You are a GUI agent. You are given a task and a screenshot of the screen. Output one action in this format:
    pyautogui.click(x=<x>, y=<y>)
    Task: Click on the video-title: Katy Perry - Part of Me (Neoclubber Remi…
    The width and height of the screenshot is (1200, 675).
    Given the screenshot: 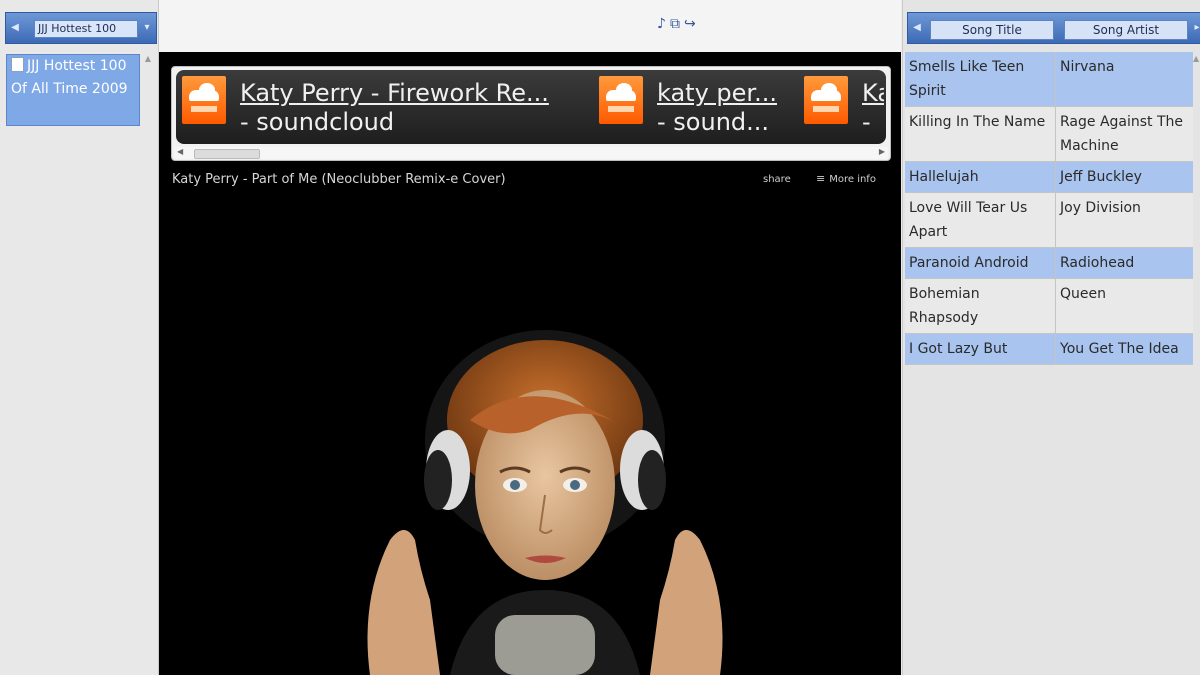 What is the action you would take?
    pyautogui.click(x=339, y=179)
    